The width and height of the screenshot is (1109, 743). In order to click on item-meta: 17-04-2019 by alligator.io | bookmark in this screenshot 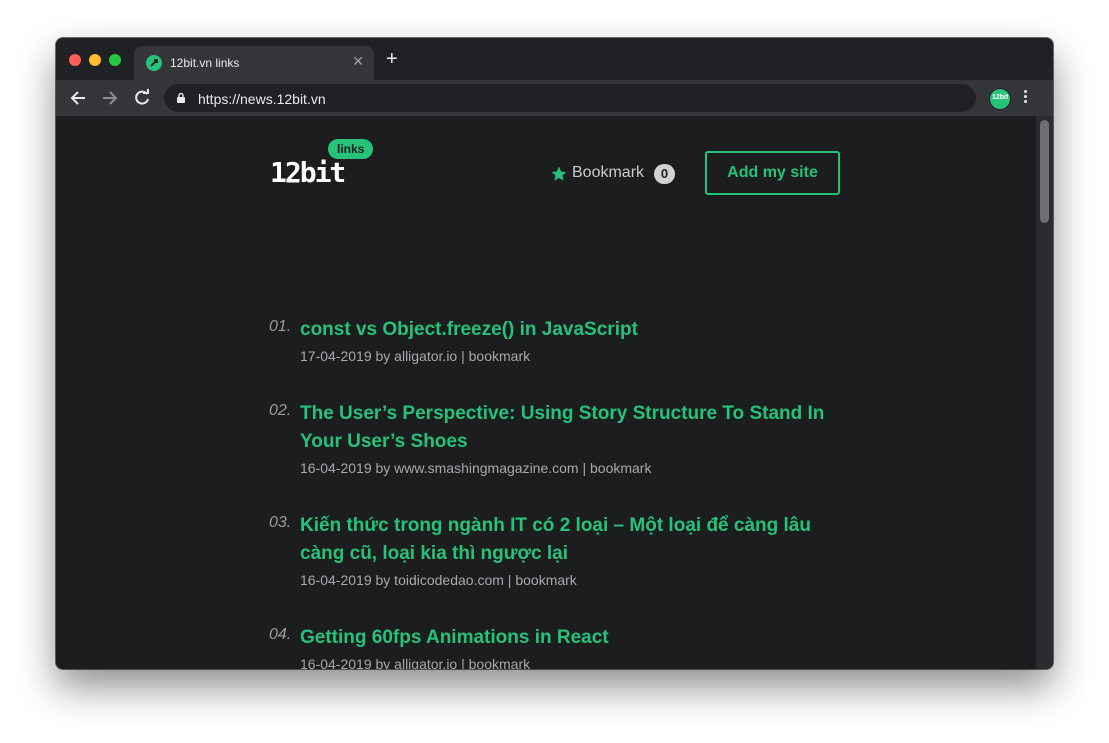, I will do `click(415, 356)`.